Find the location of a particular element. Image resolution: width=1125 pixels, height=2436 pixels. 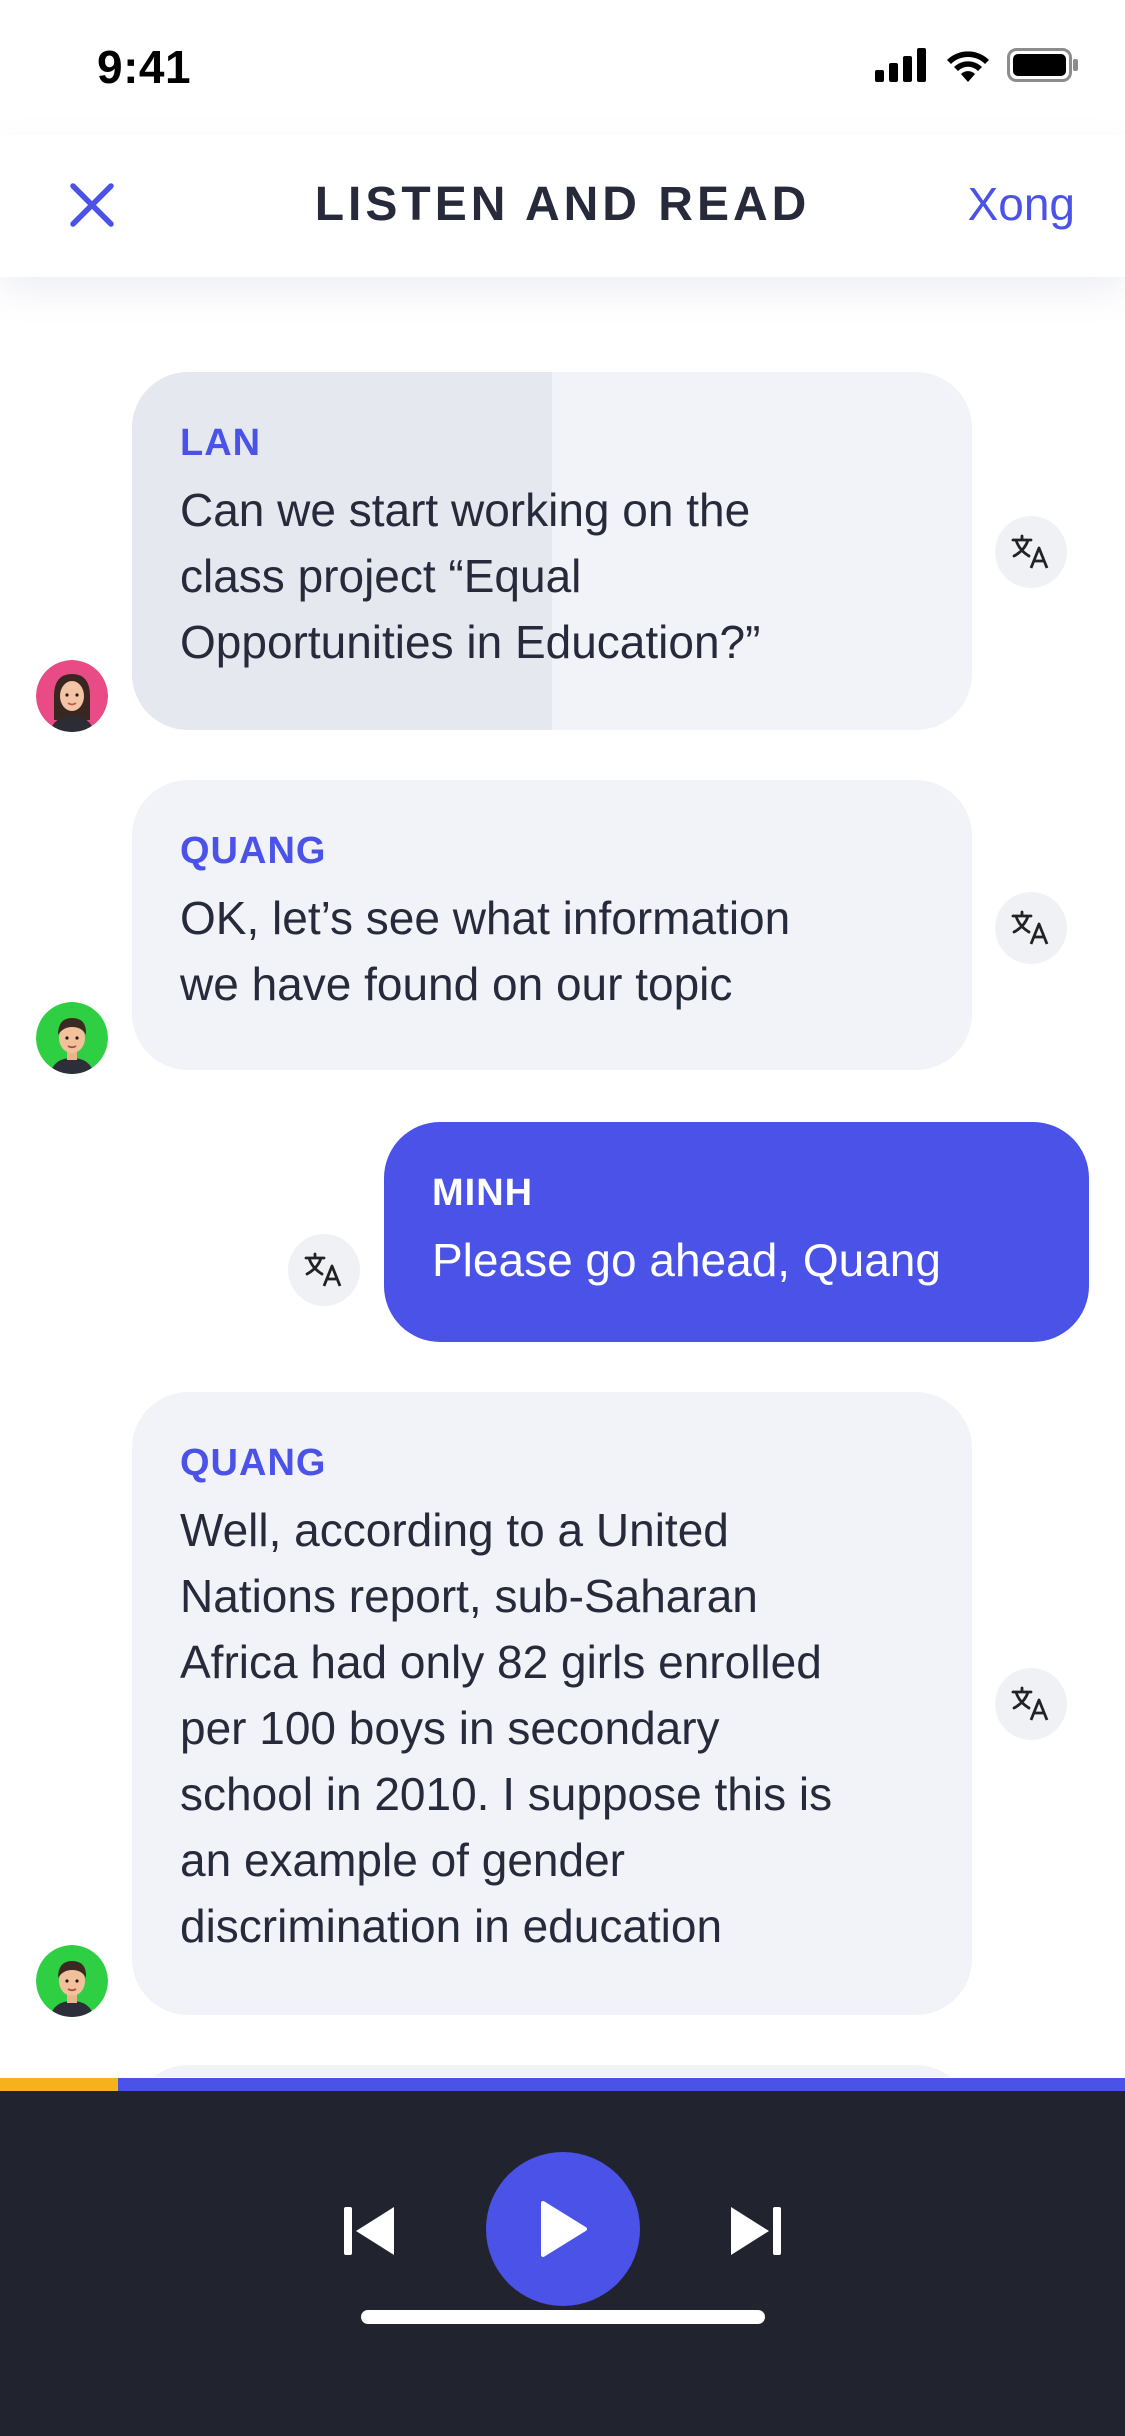

message-line: class project “Equal is located at coordinates (381, 576).